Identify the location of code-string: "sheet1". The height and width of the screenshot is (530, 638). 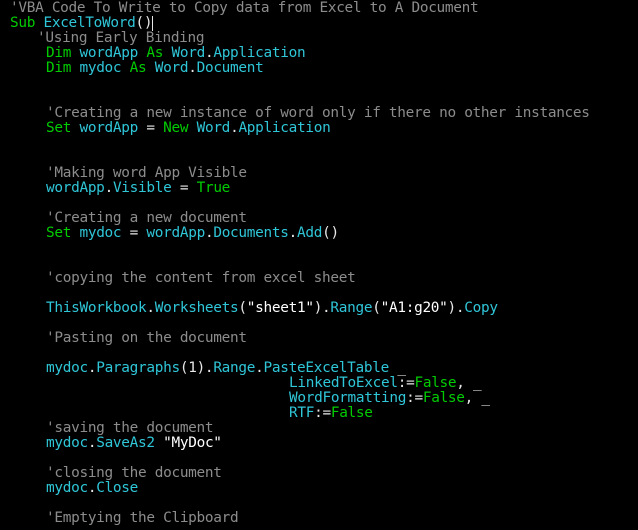
(280, 308).